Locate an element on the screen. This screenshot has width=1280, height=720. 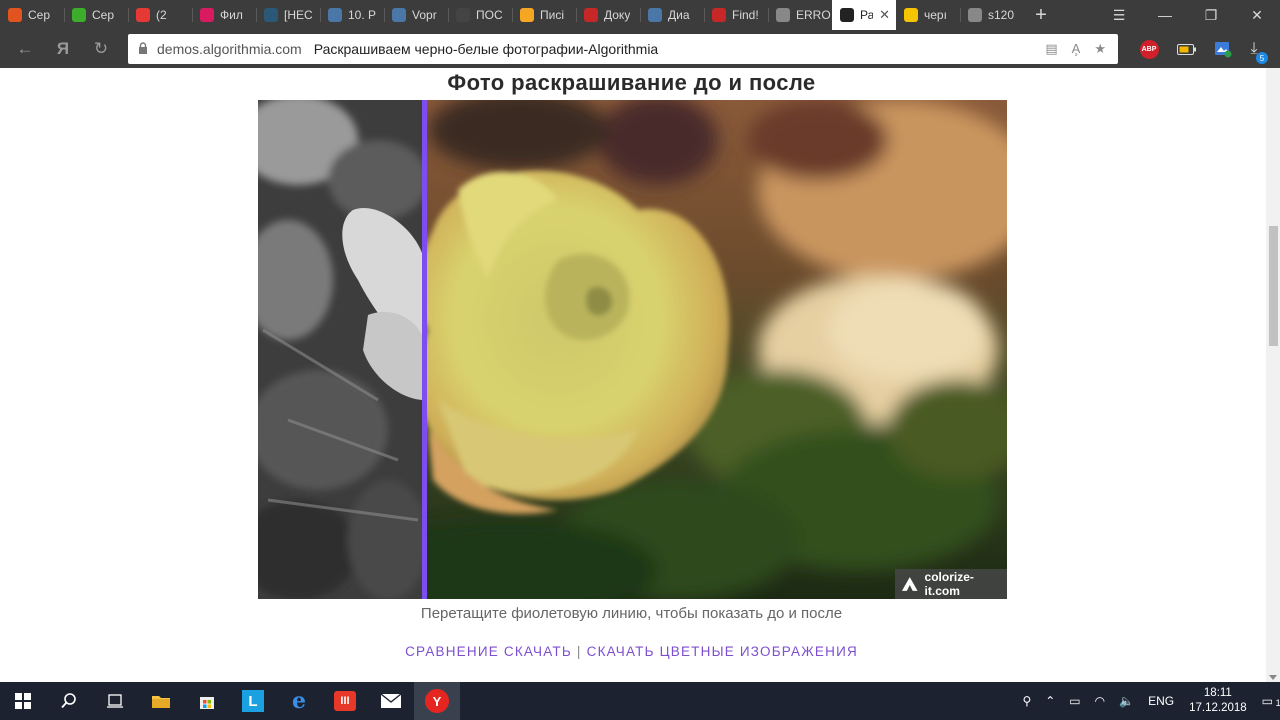
tab-title: черı is located at coordinates (935, 15).